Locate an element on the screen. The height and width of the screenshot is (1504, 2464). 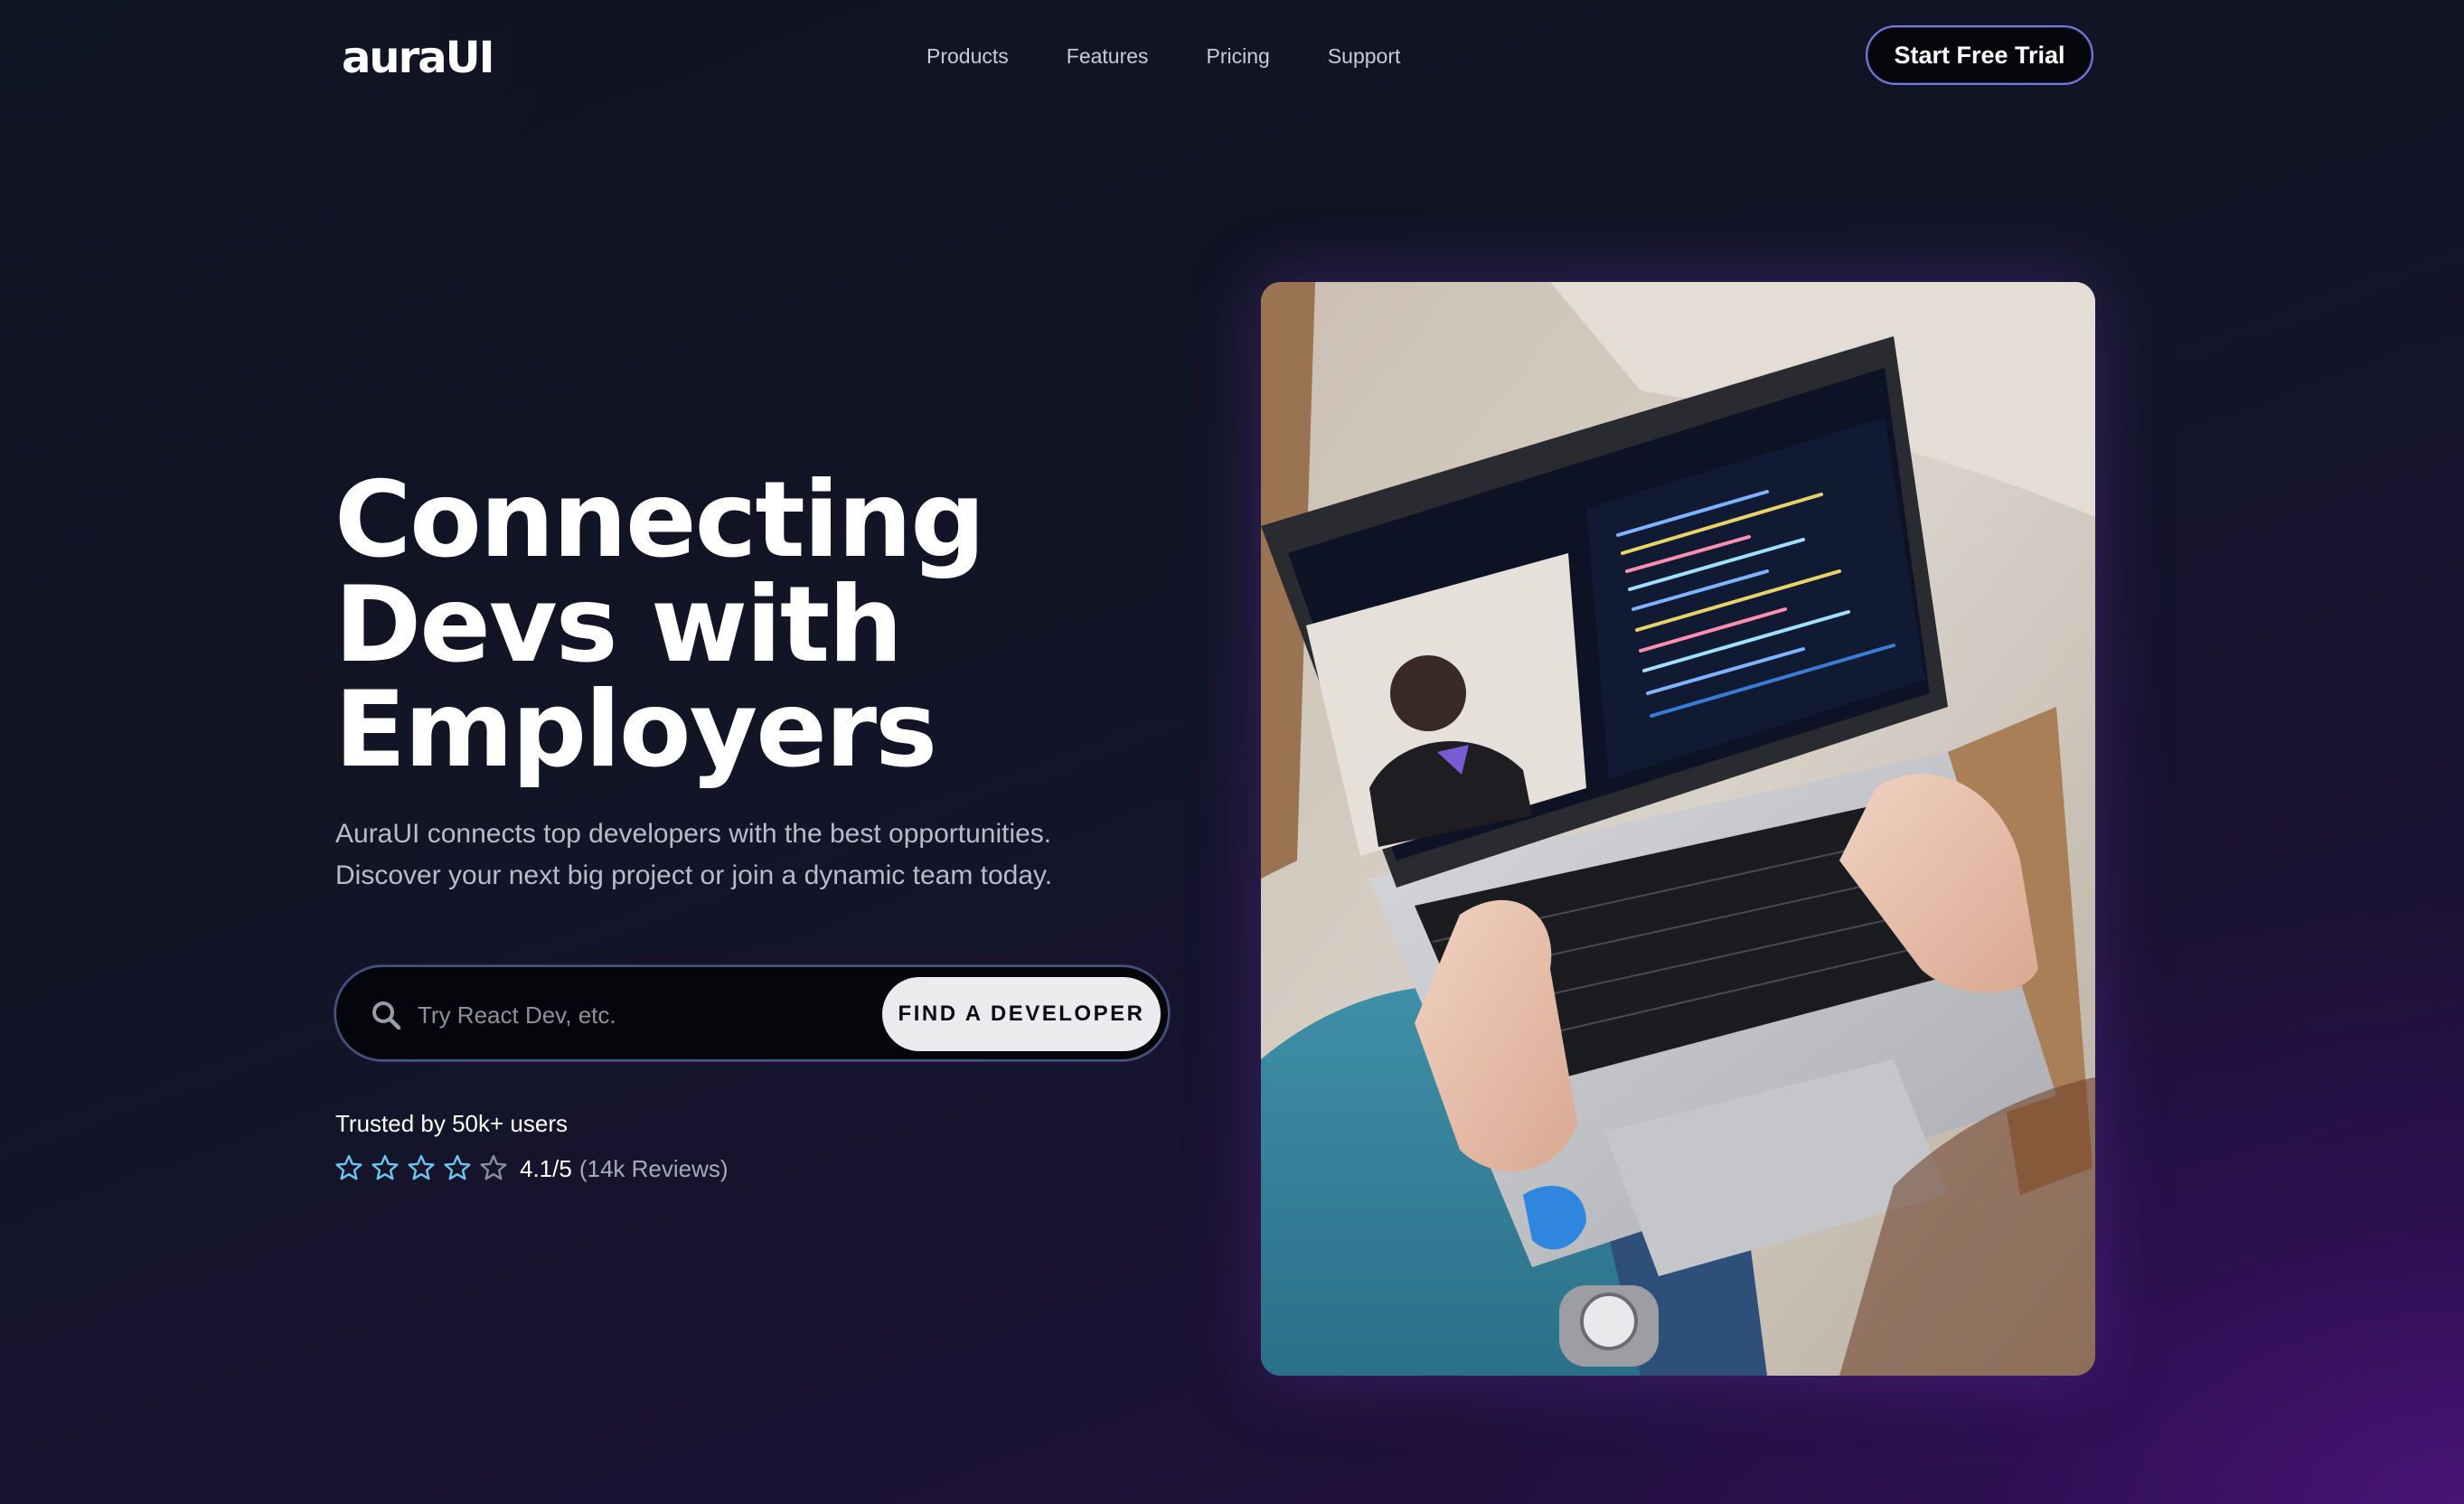
search-icon is located at coordinates (386, 1016).